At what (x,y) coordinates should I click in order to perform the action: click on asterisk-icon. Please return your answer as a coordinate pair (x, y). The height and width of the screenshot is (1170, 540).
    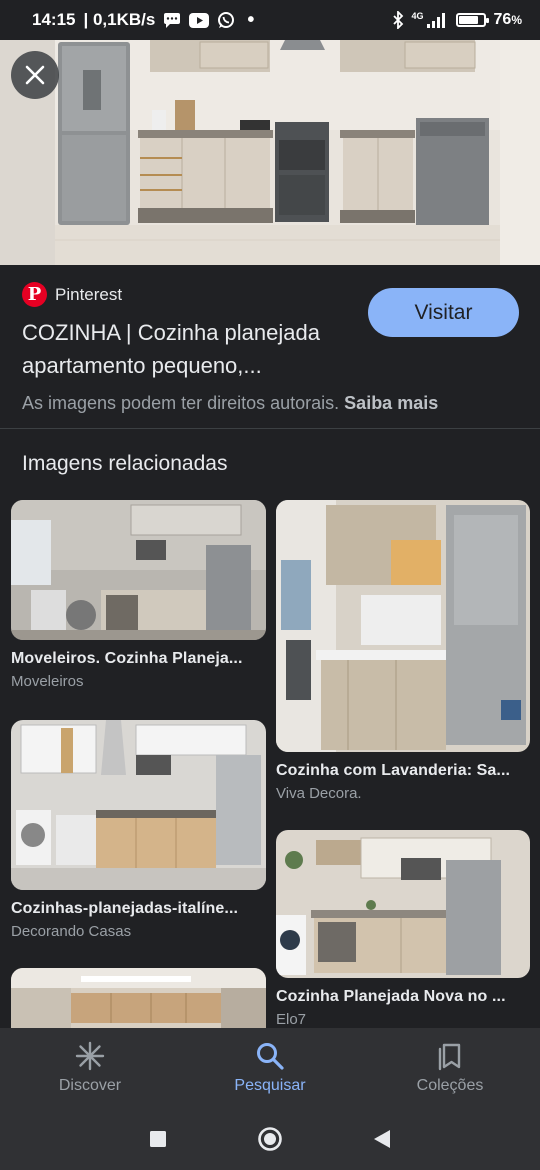
    Looking at the image, I should click on (90, 1056).